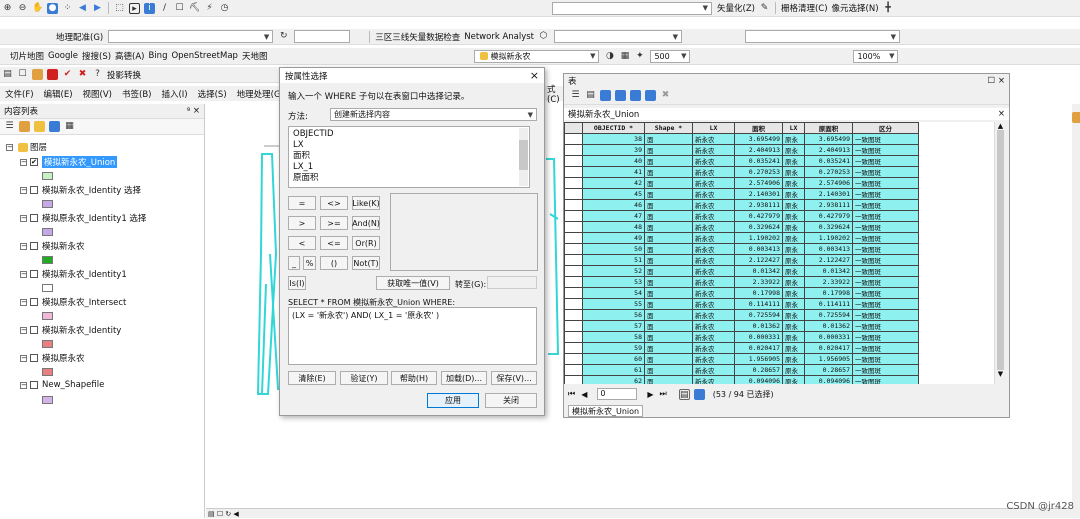  What do you see at coordinates (63, 246) in the screenshot?
I see `layer-name: 模拟新永农` at bounding box center [63, 246].